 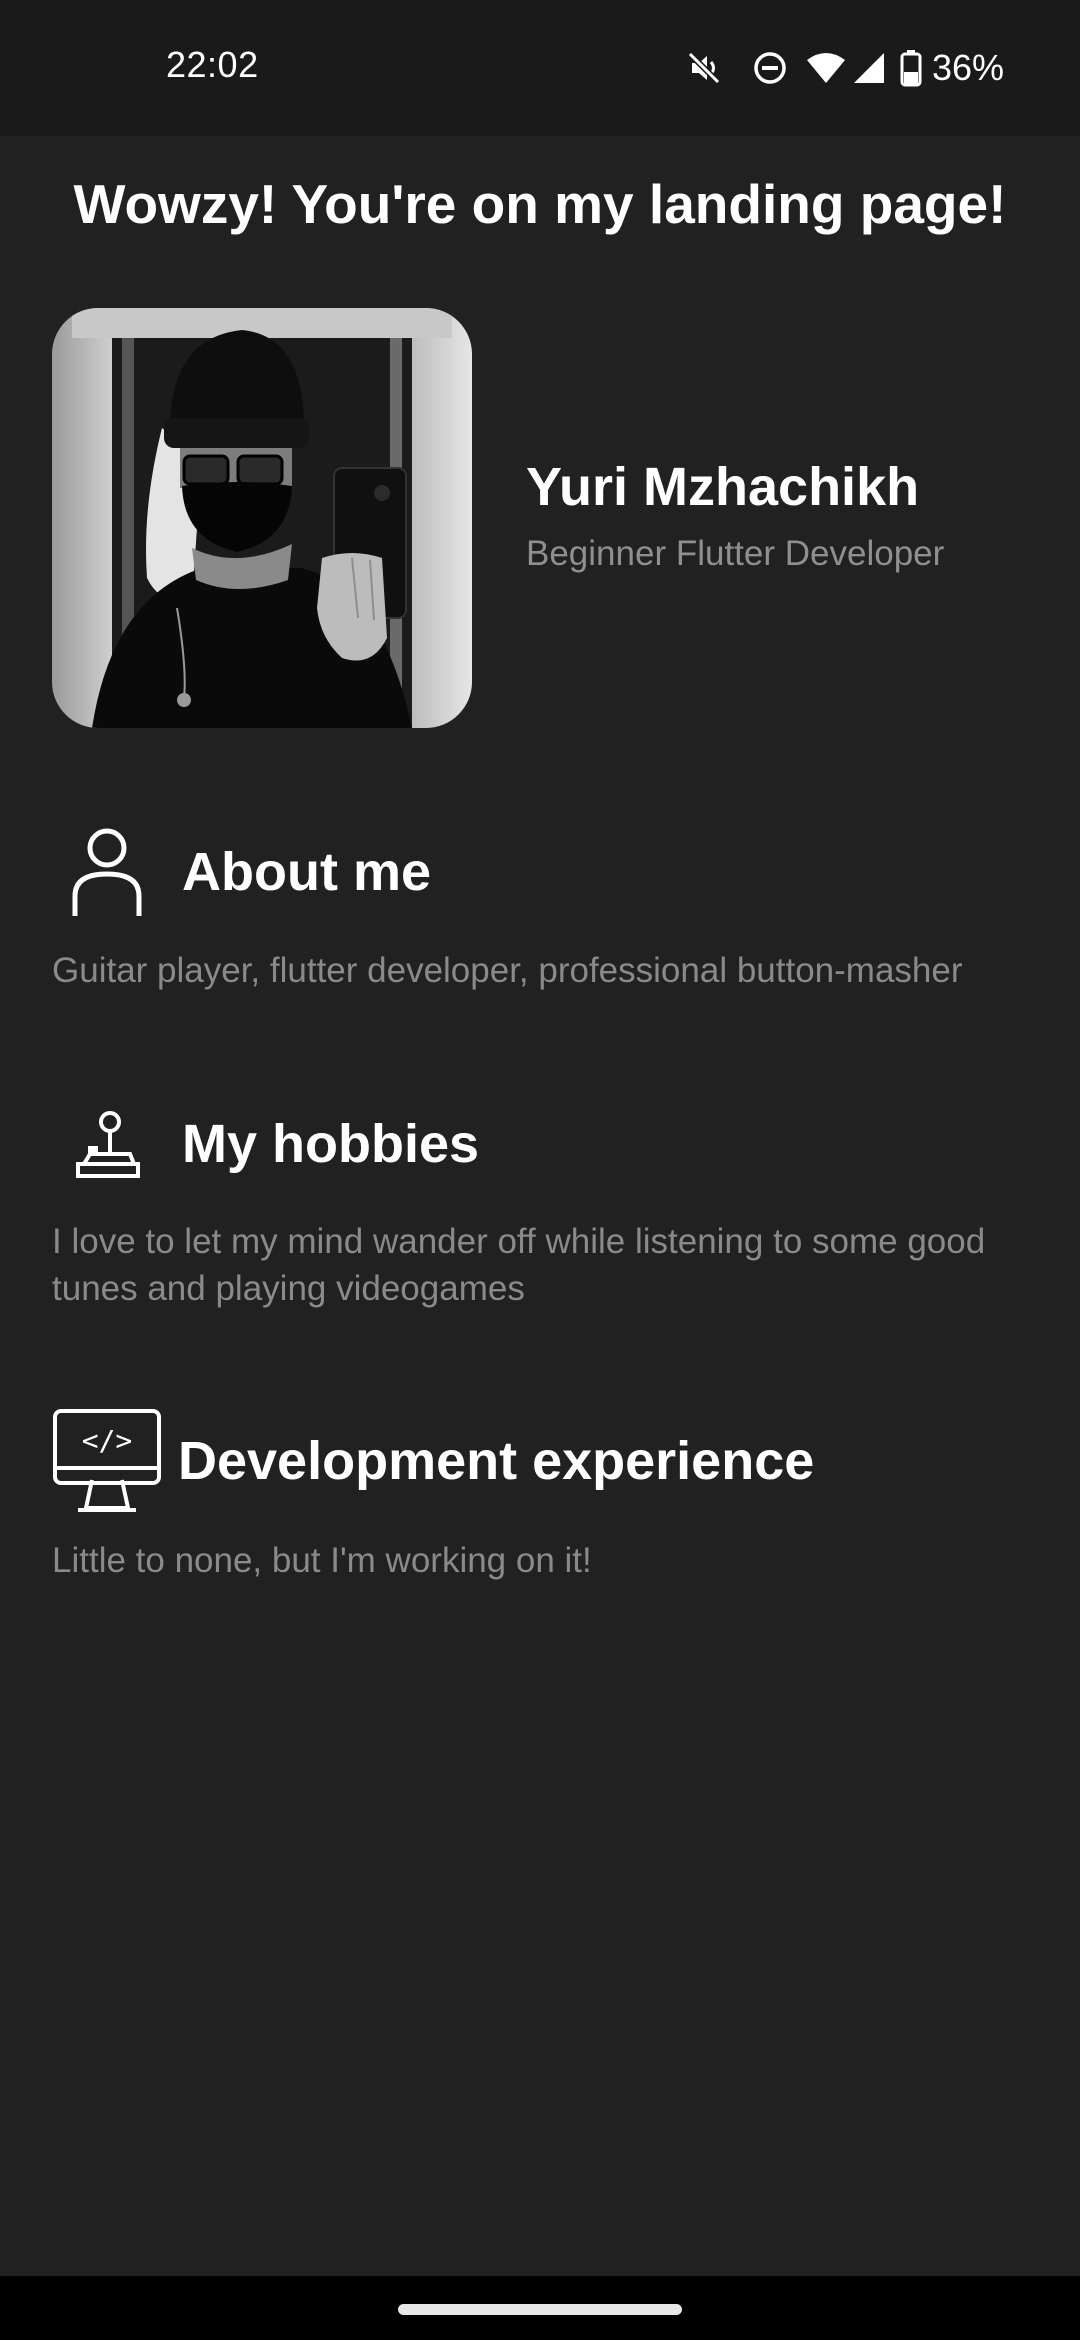 What do you see at coordinates (262, 518) in the screenshot?
I see `profile-photo` at bounding box center [262, 518].